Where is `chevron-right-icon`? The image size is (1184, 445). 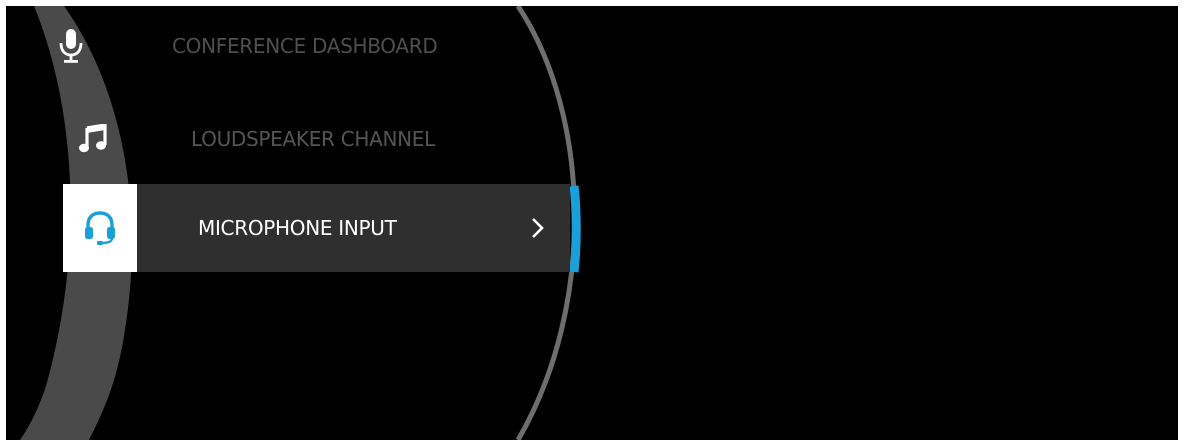
chevron-right-icon is located at coordinates (538, 228).